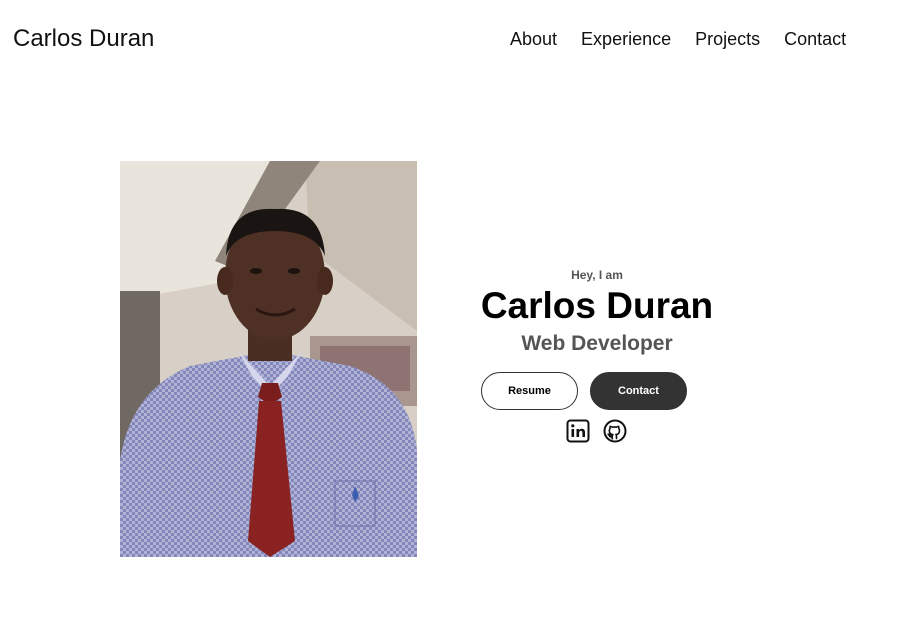  Describe the element at coordinates (529, 391) in the screenshot. I see `resume-button: Resume` at that location.